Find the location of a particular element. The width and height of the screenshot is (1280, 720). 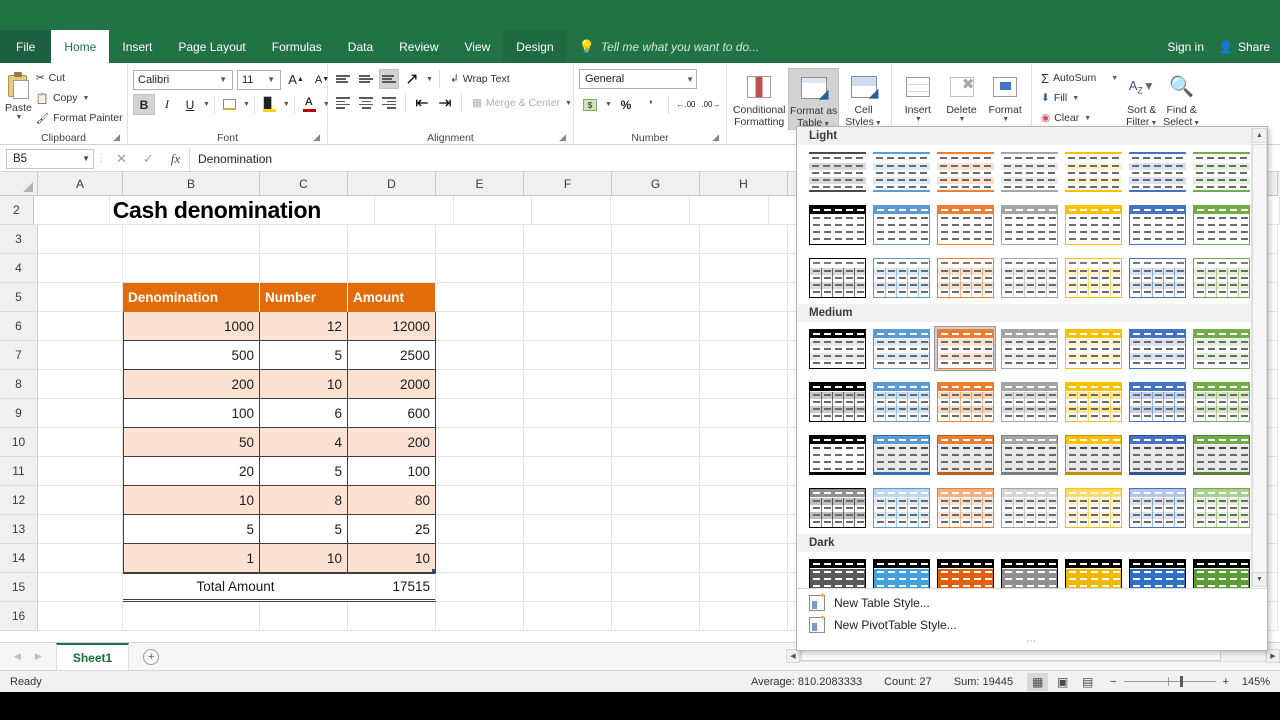

table-data-cell: 8 is located at coordinates (304, 500).